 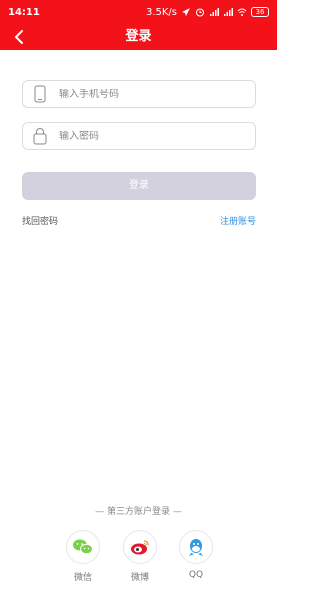 What do you see at coordinates (40, 136) in the screenshot?
I see `lock-icon` at bounding box center [40, 136].